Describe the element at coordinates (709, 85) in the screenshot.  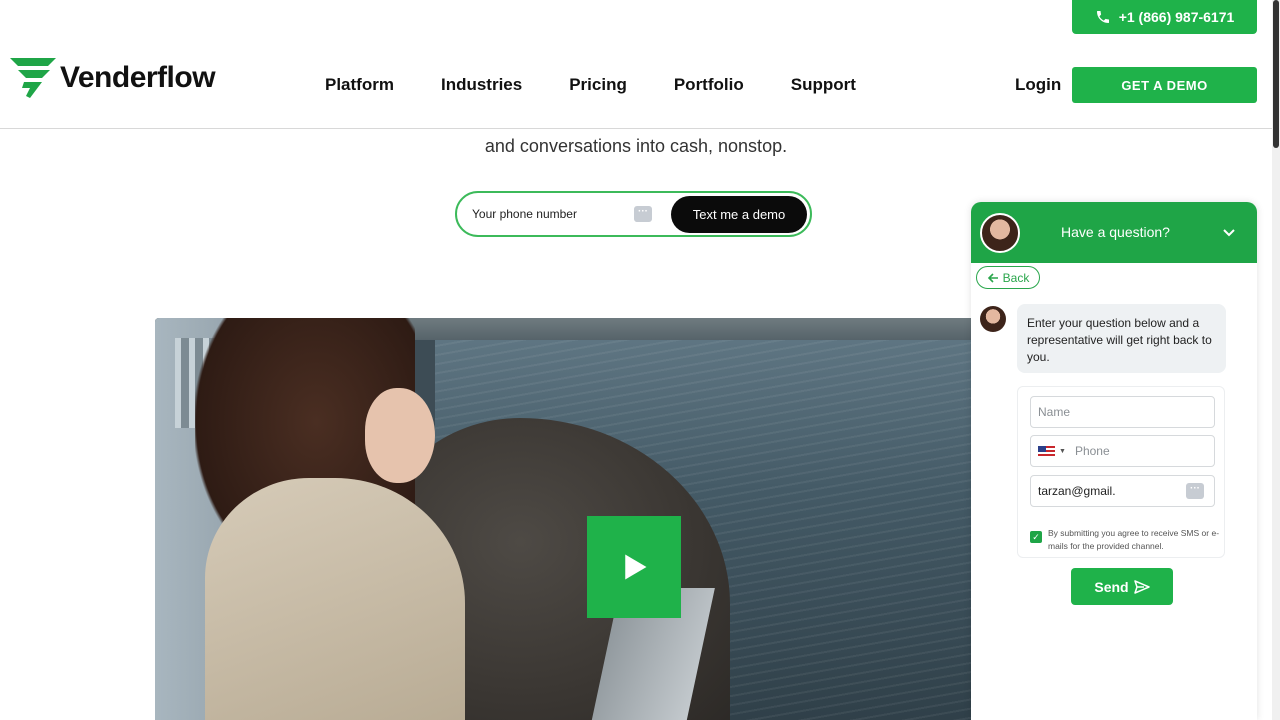
I see `nav-portfolio: Portfolio` at that location.